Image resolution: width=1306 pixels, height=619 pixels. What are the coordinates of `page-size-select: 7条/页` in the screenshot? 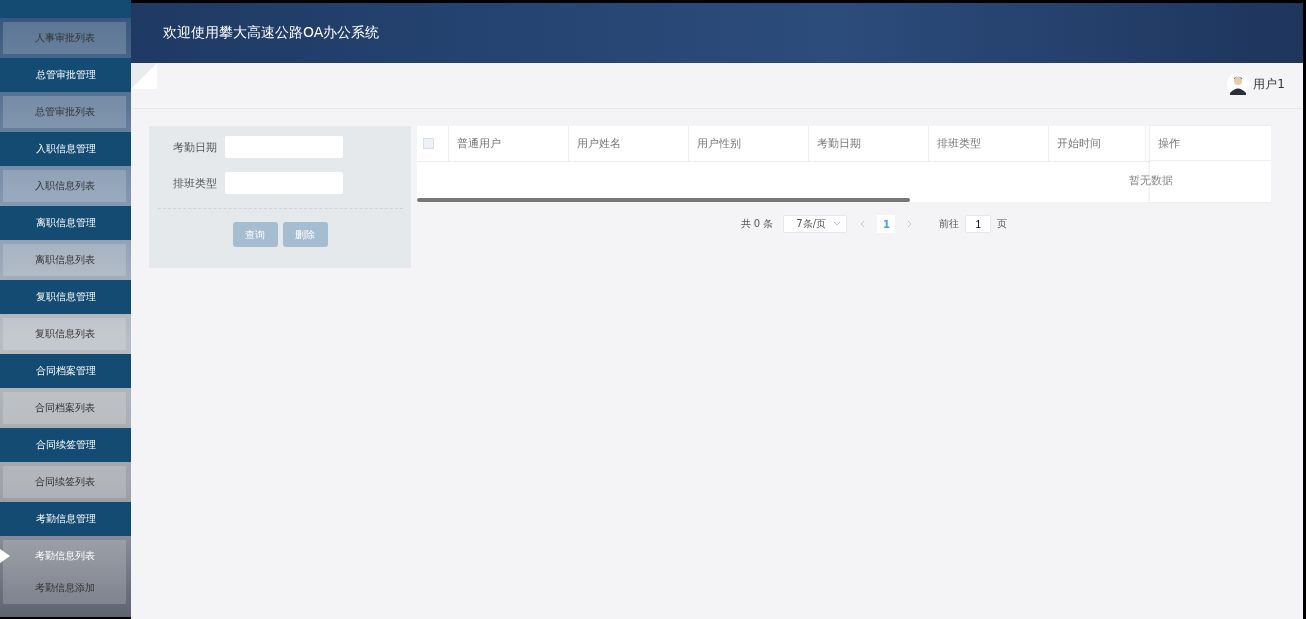 It's located at (815, 224).